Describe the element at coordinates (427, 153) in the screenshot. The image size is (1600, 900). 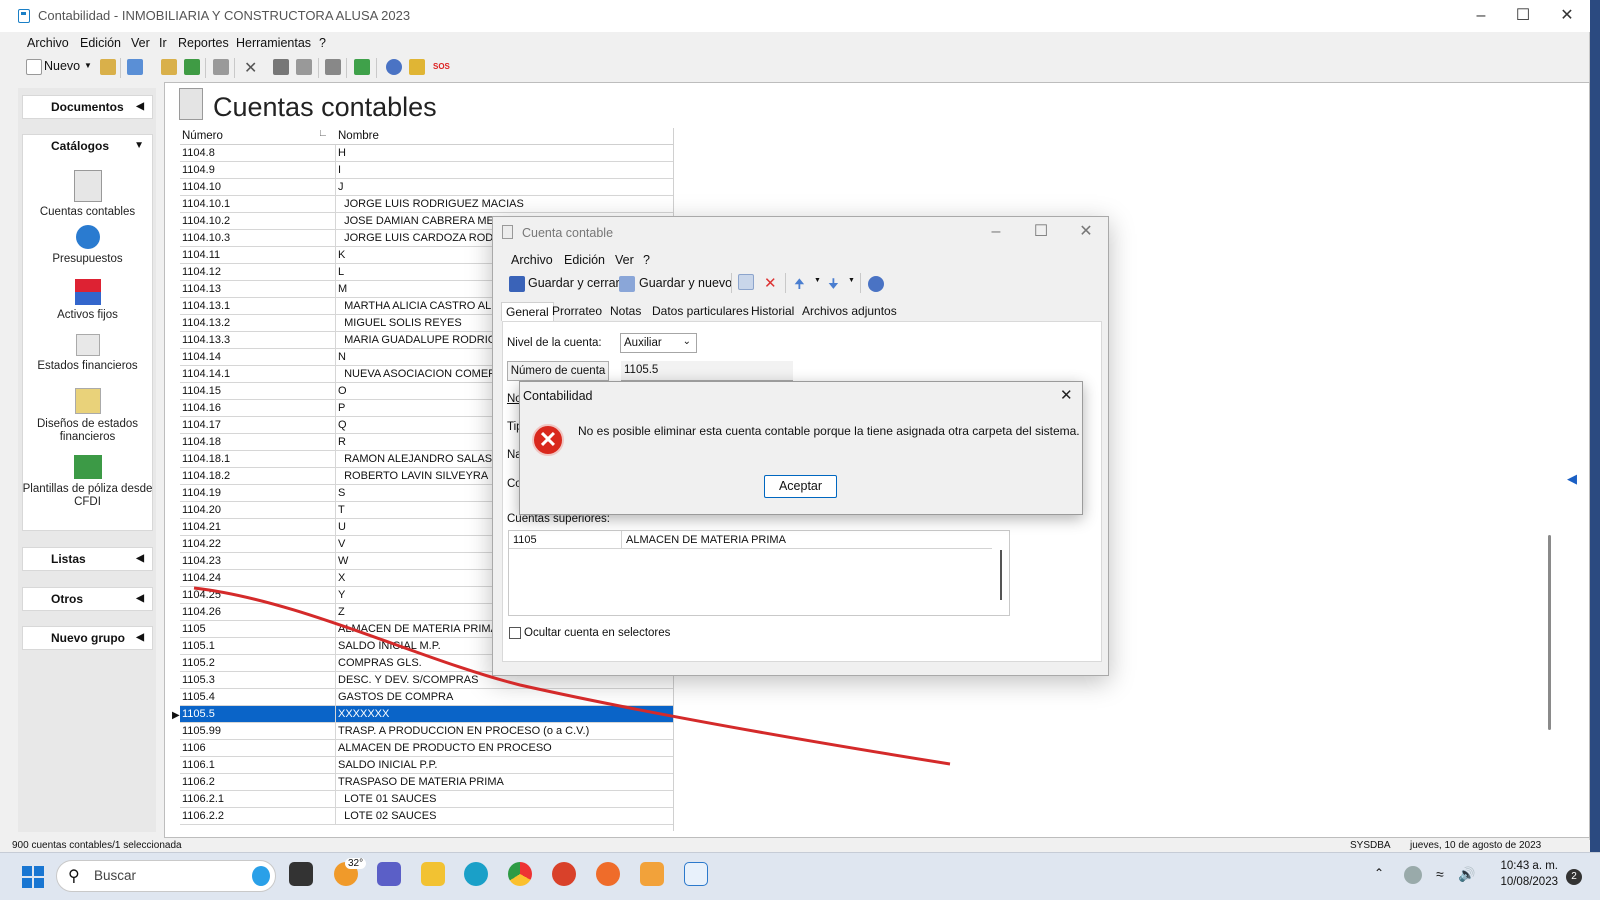
I see `table-row: 1104.8 H` at that location.